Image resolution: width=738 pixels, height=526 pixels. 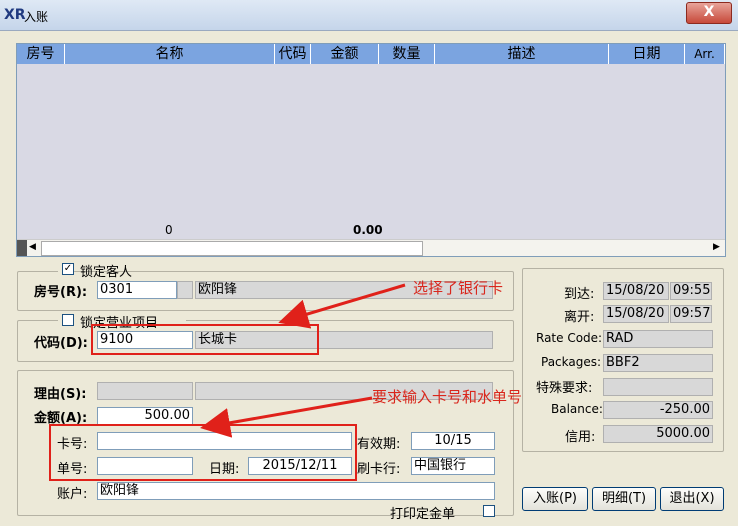 I want to click on annotation-require-input: 要求输入卡号和水单号, so click(x=447, y=397).